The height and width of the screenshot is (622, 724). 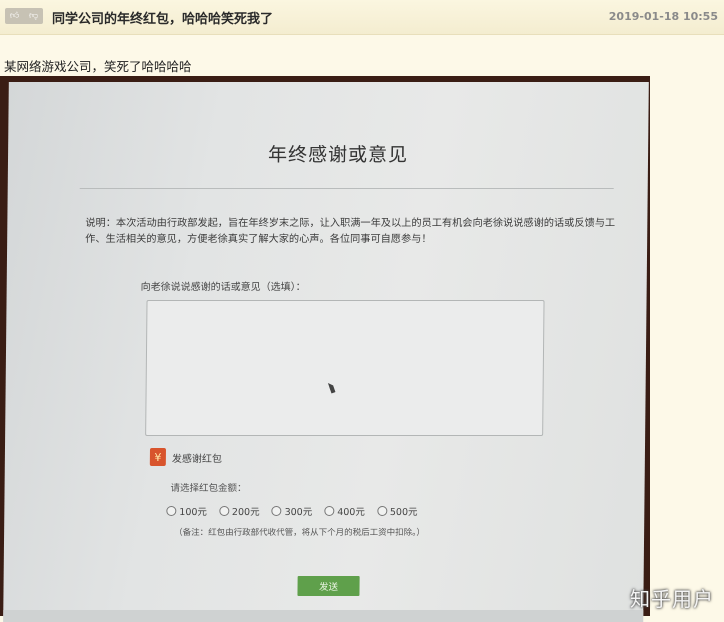 I want to click on submit-button: 发送, so click(x=328, y=586).